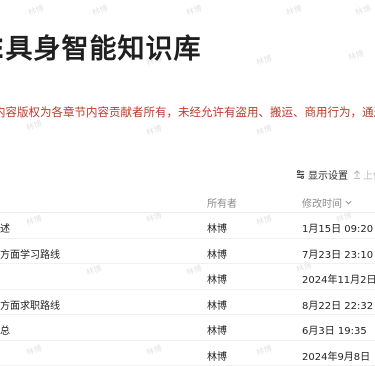 The image size is (375, 366). Describe the element at coordinates (30, 255) in the screenshot. I see `row-document-name: 方面学习路线` at that location.